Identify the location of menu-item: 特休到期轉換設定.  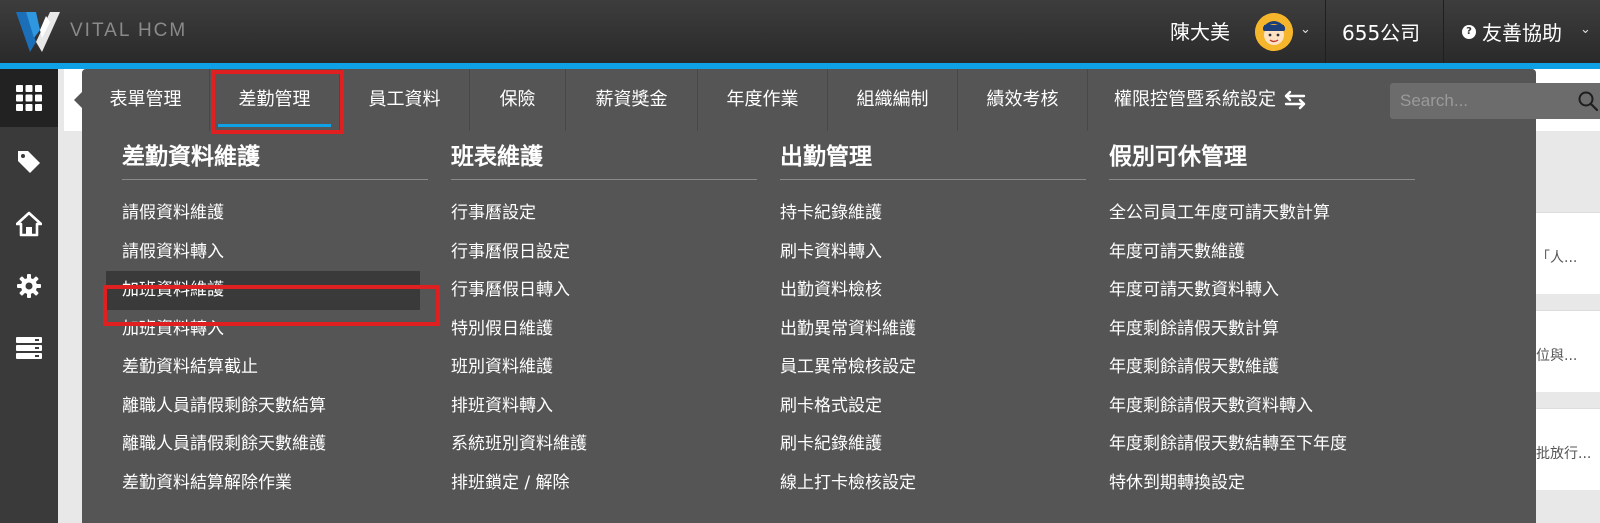
(1262, 483).